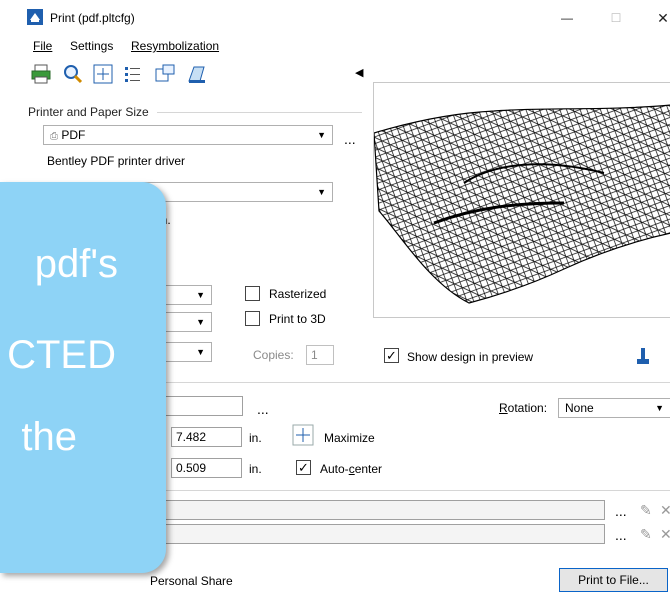  What do you see at coordinates (206, 468) in the screenshot?
I see `size-value-2-input: 0.509` at bounding box center [206, 468].